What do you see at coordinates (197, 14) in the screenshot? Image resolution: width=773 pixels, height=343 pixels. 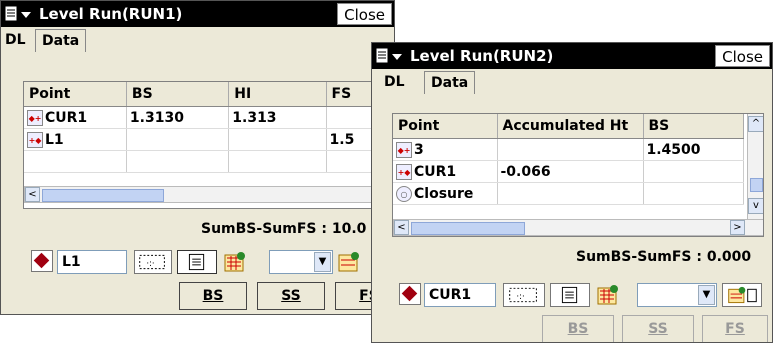 I see `title-bar: Level Run(RUN1) Close` at bounding box center [197, 14].